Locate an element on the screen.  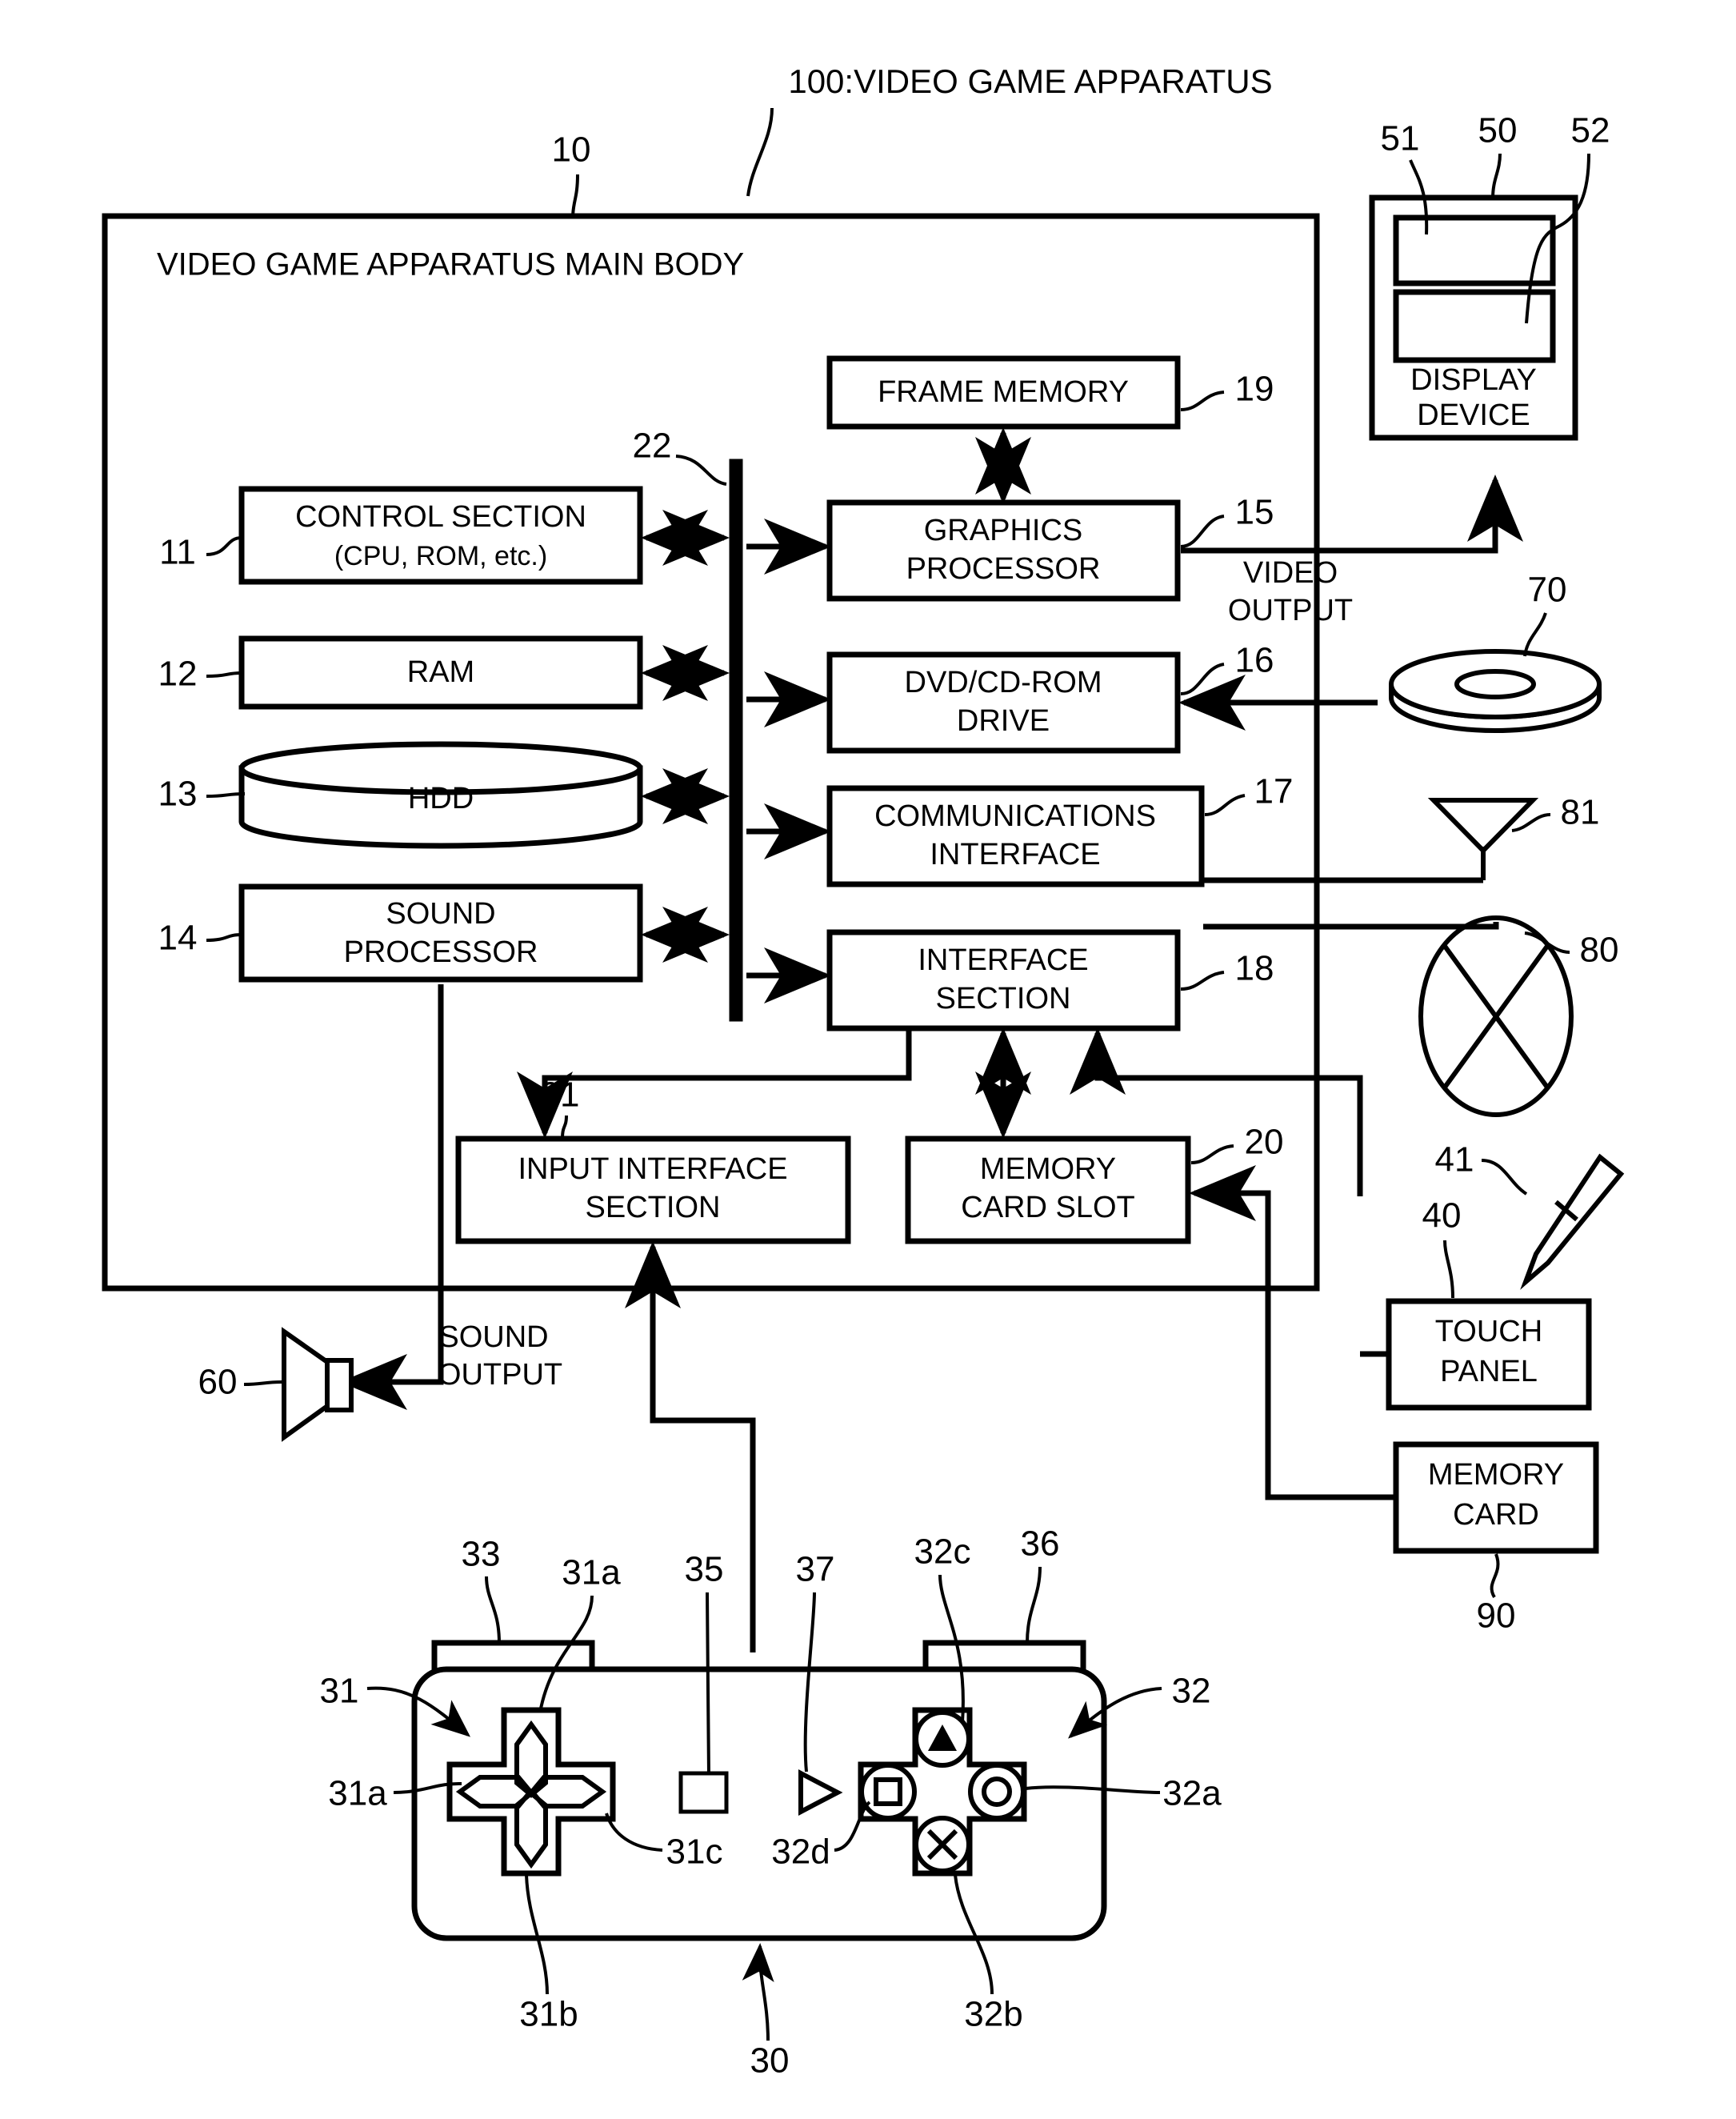
display-device-label-line1: DISPLAY is located at coordinates (1473, 380).